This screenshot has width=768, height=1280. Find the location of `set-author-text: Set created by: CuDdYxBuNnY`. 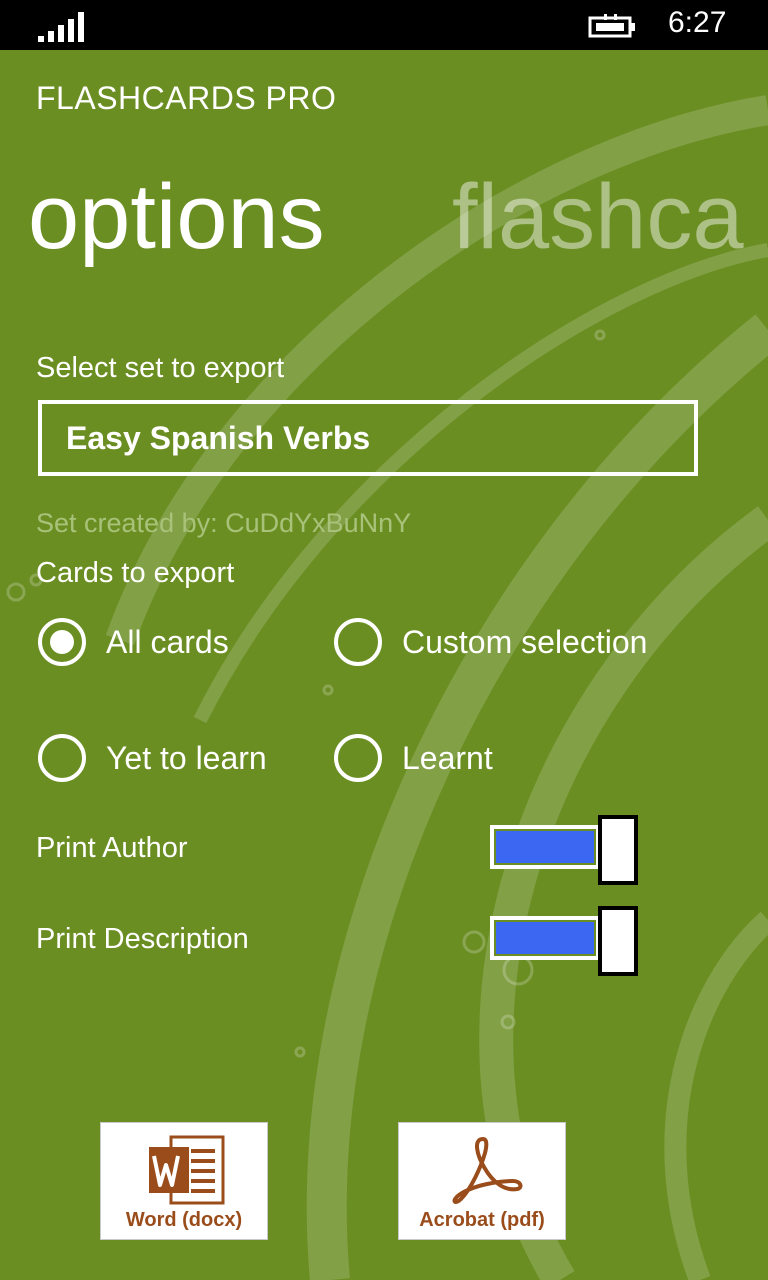

set-author-text: Set created by: CuDdYxBuNnY is located at coordinates (224, 523).